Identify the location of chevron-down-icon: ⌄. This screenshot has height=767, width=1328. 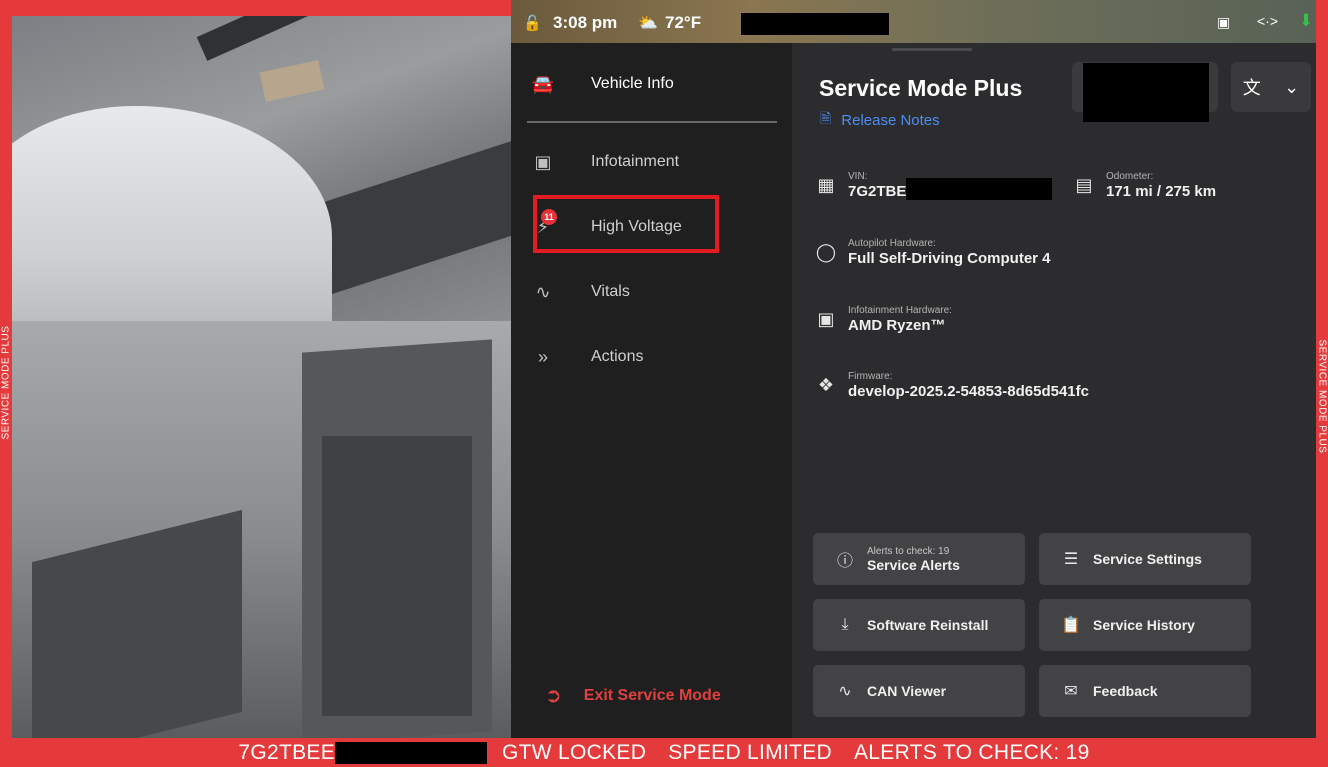
(1292, 86).